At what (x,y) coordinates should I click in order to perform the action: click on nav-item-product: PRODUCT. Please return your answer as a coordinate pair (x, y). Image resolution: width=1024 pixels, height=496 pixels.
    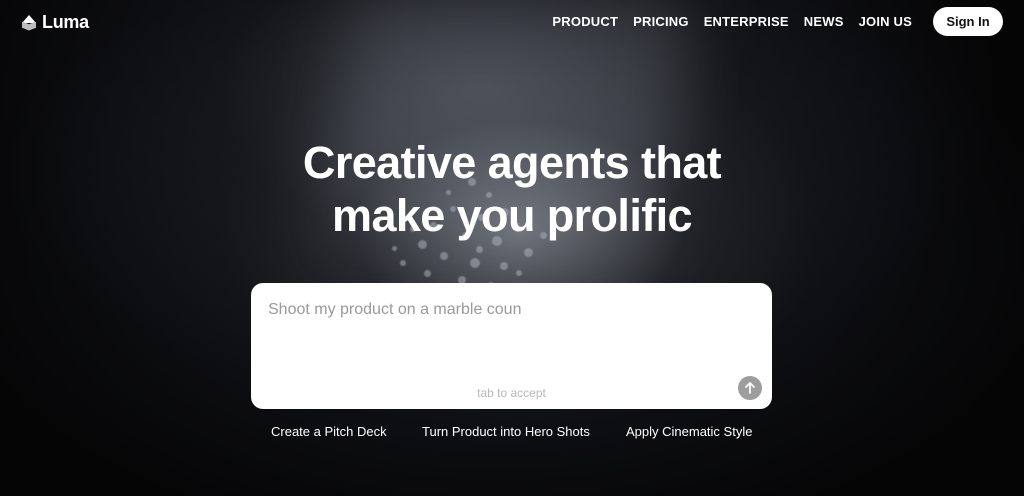
    Looking at the image, I should click on (585, 21).